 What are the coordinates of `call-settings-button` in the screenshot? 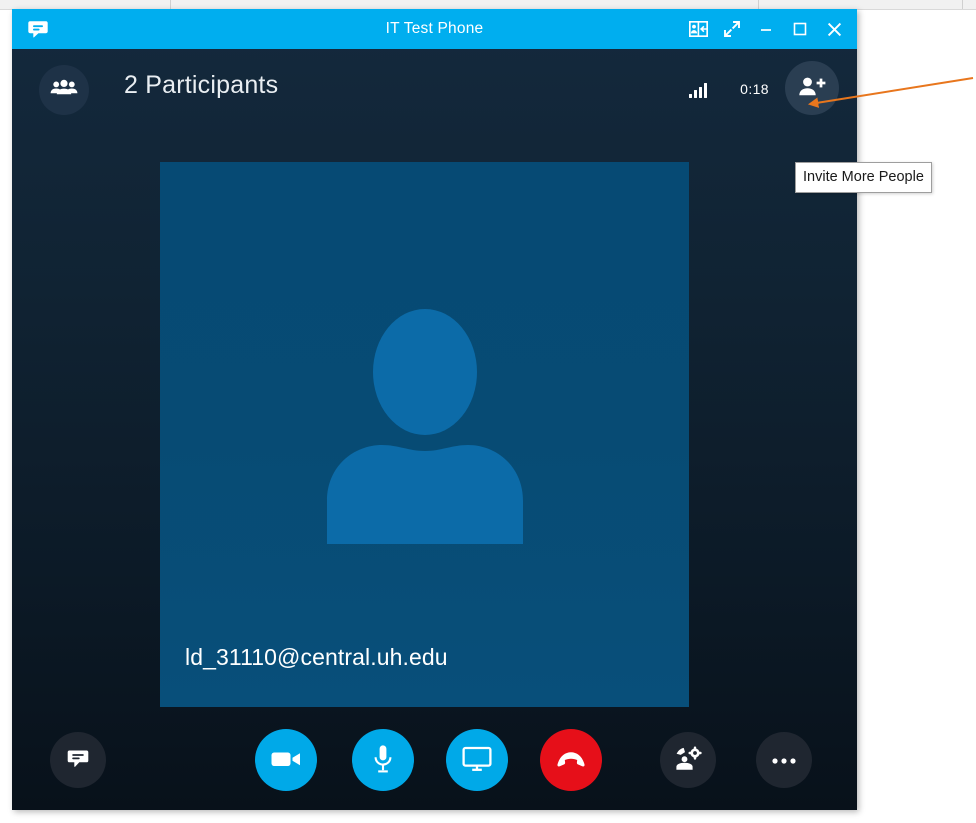 It's located at (688, 760).